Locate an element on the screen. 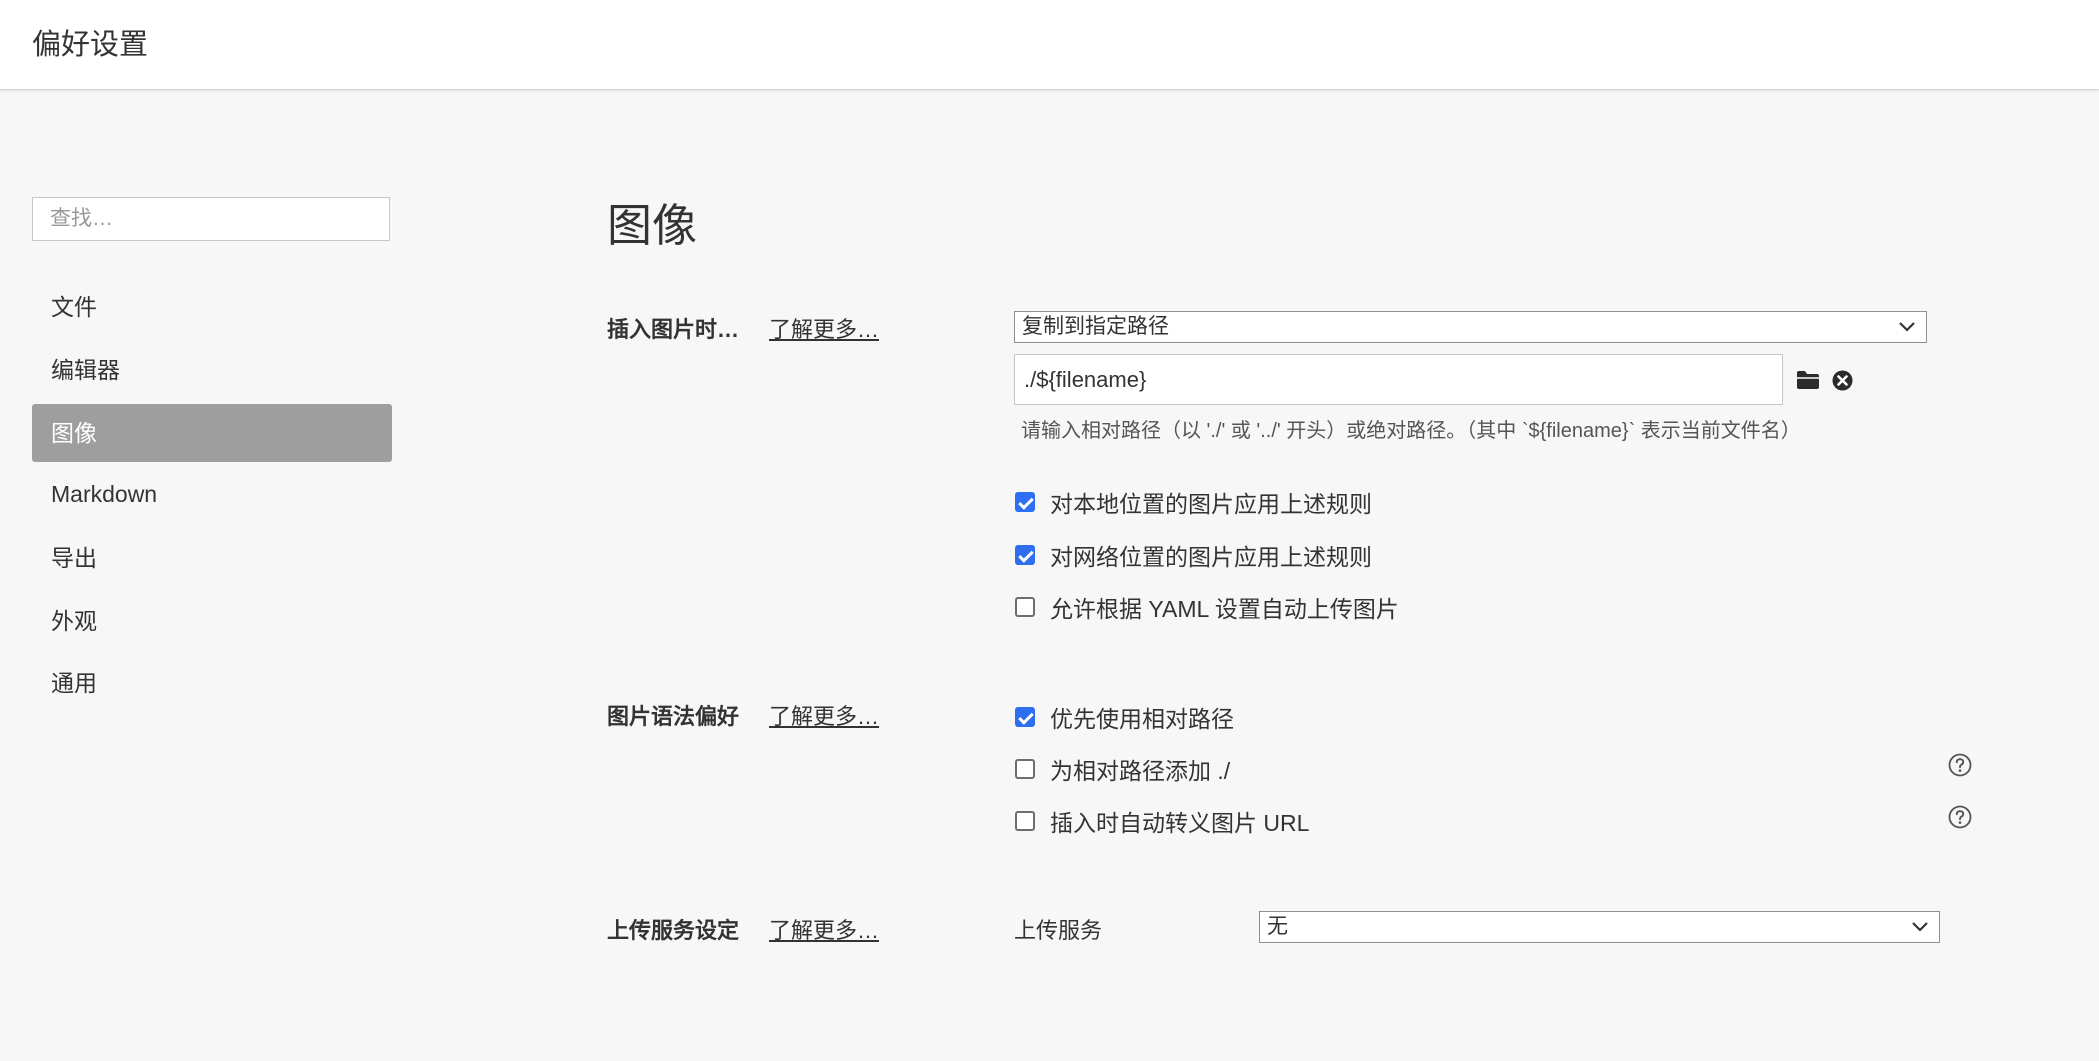 The width and height of the screenshot is (2099, 1061). upload-service-select: 无 is located at coordinates (1599, 927).